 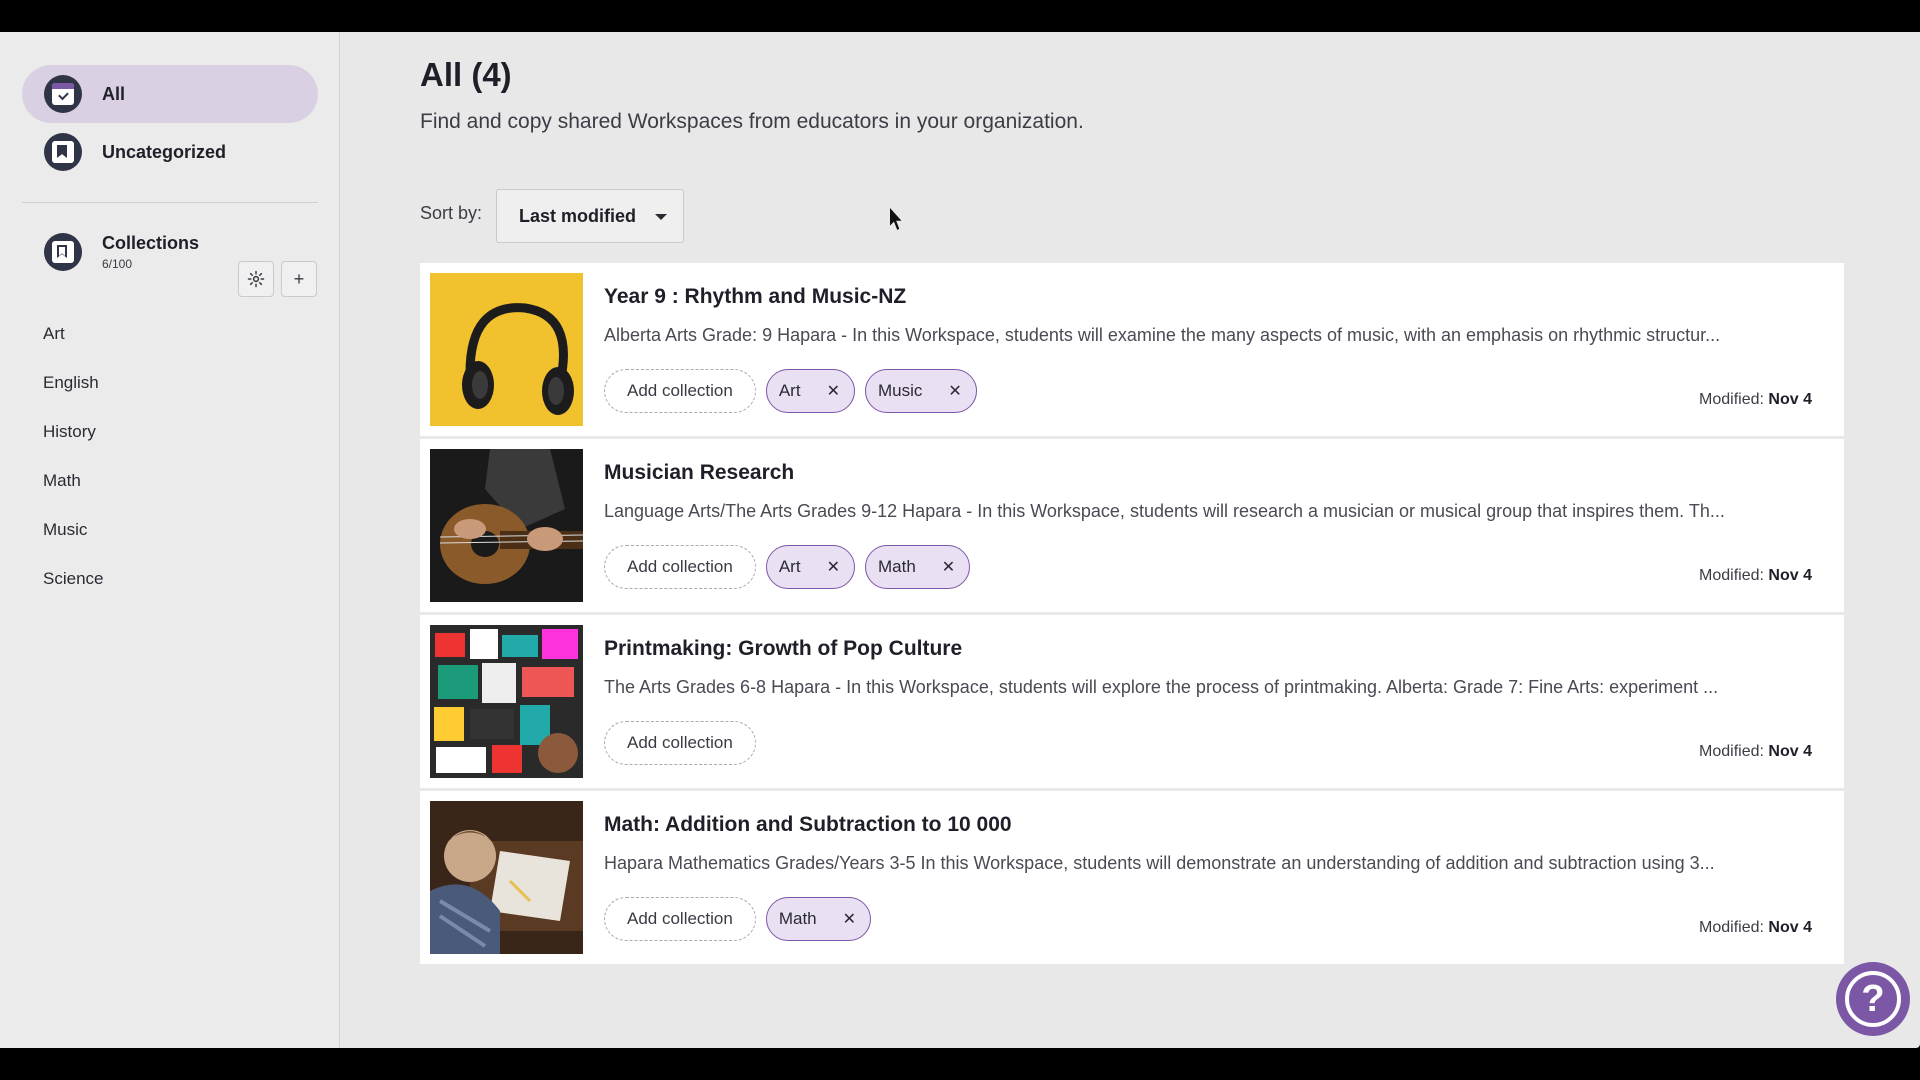 What do you see at coordinates (63, 94) in the screenshot?
I see `all-check-icon` at bounding box center [63, 94].